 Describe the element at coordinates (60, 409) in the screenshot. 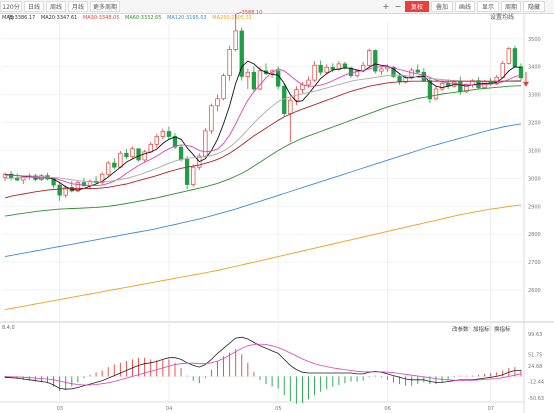

I see `x-tick-label: 03` at that location.